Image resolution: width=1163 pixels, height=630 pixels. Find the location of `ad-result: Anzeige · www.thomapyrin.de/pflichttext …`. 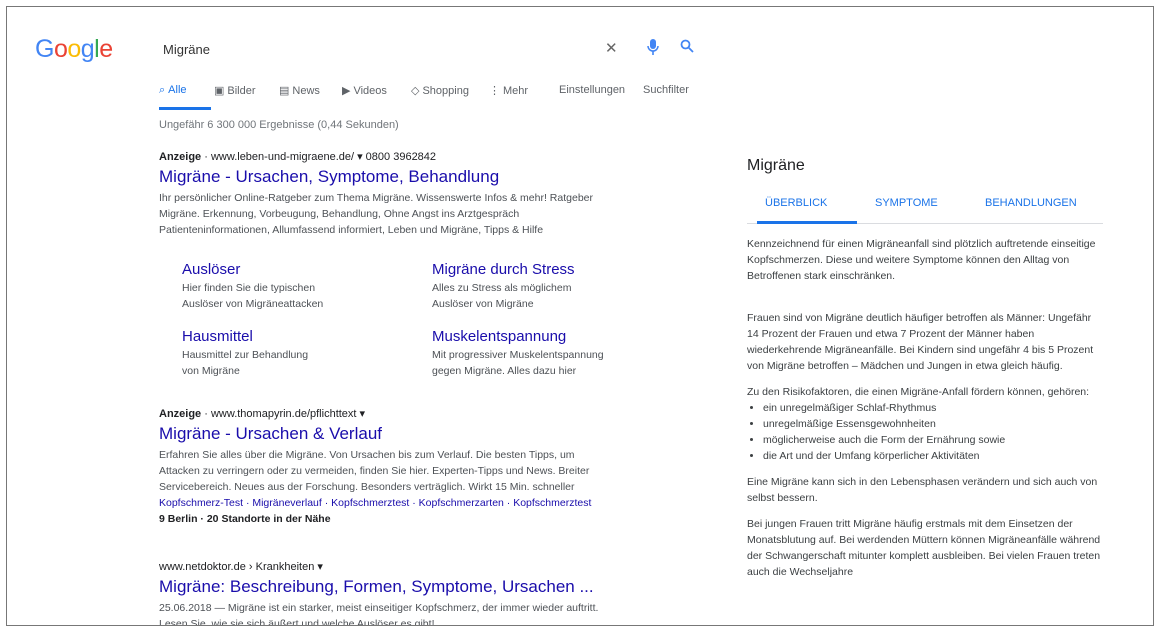

ad-result: Anzeige · www.thomapyrin.de/pflichttext … is located at coordinates (404, 467).